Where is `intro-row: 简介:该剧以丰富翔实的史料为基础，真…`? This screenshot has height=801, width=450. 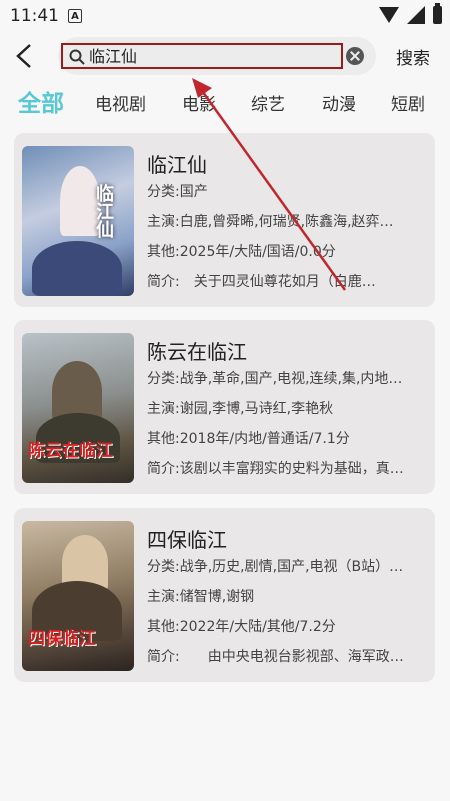 intro-row: 简介:该剧以丰富翔实的史料为基础，真… is located at coordinates (288, 468).